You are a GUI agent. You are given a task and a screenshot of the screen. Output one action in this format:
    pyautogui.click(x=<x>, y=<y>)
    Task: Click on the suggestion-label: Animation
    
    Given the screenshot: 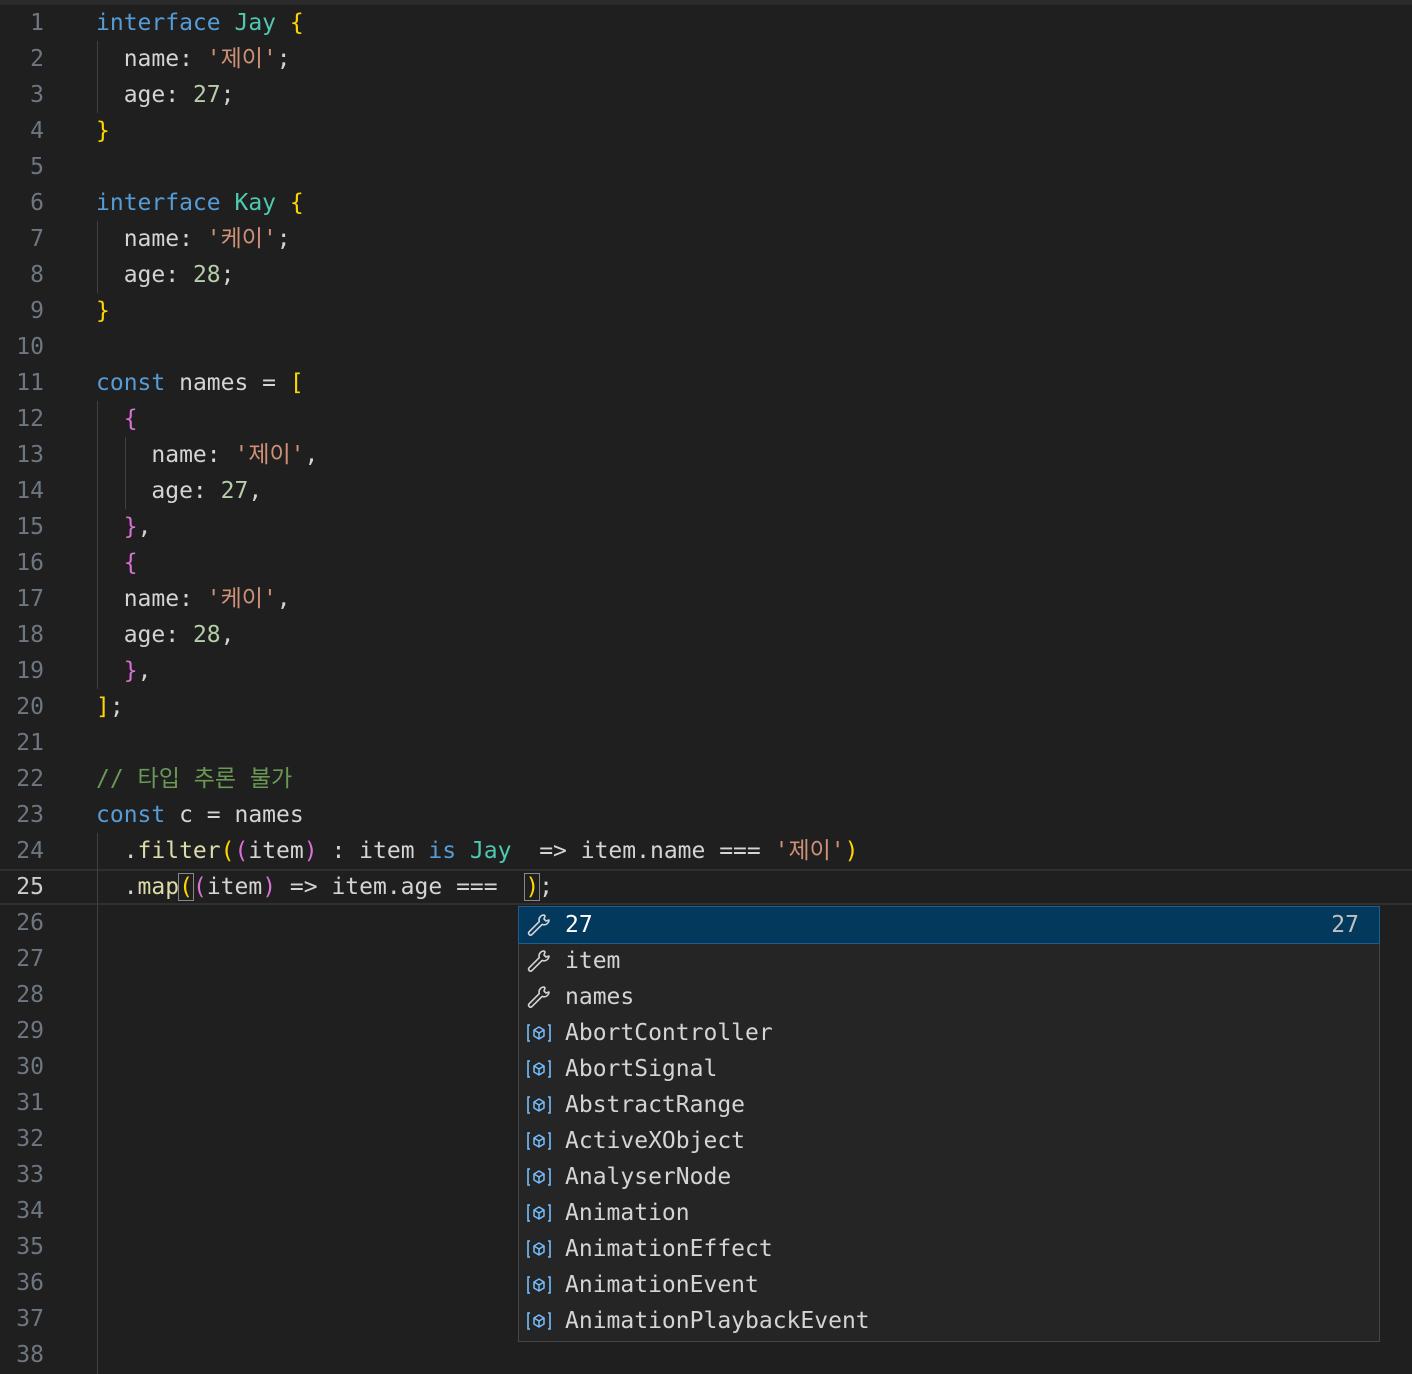 What is the action you would take?
    pyautogui.click(x=627, y=1213)
    